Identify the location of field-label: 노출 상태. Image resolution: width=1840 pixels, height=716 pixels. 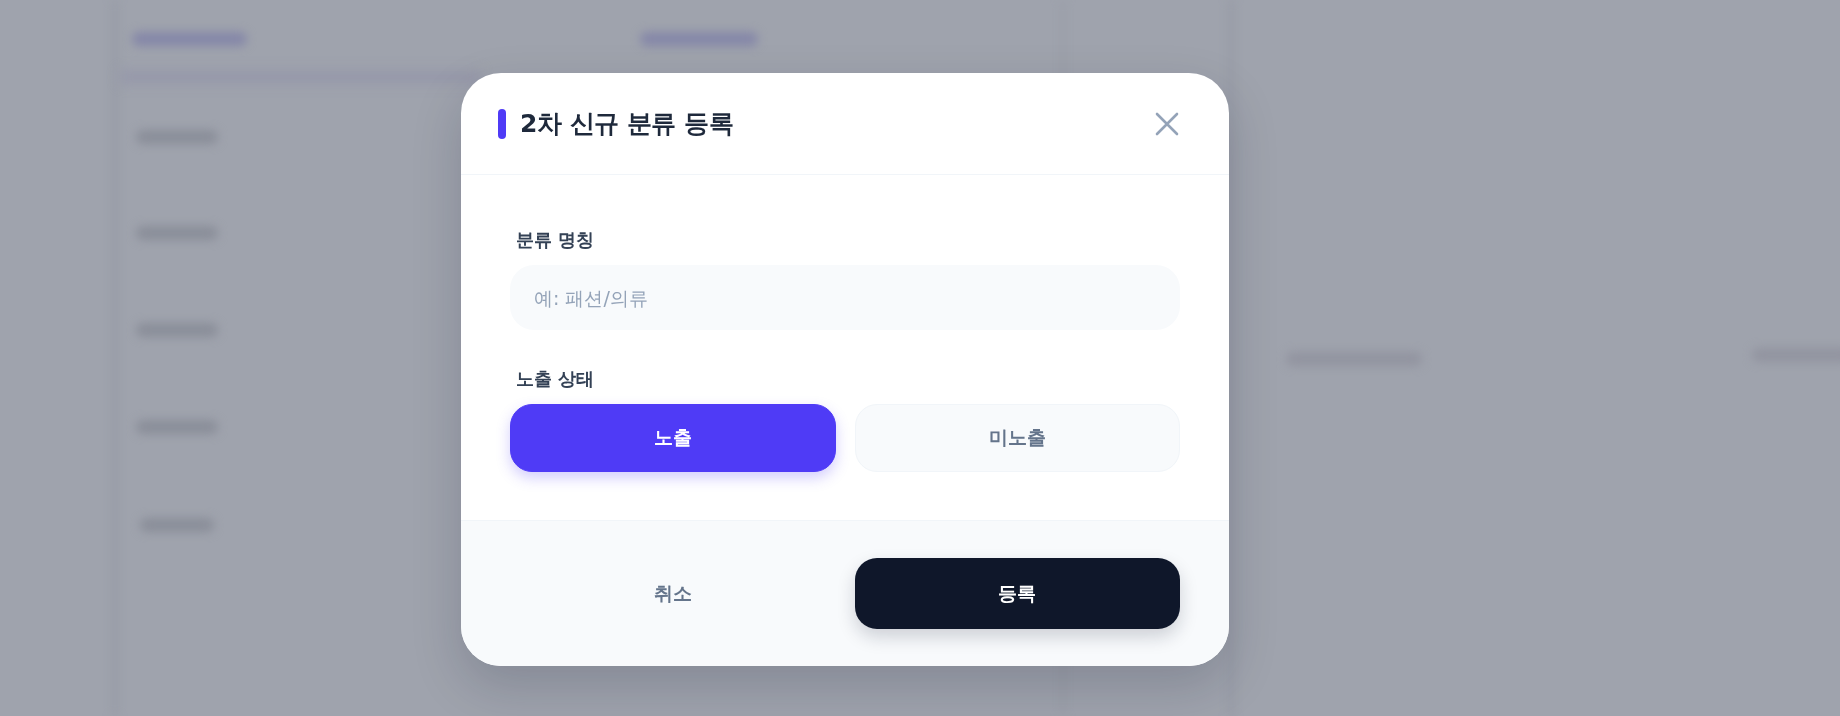
(555, 379).